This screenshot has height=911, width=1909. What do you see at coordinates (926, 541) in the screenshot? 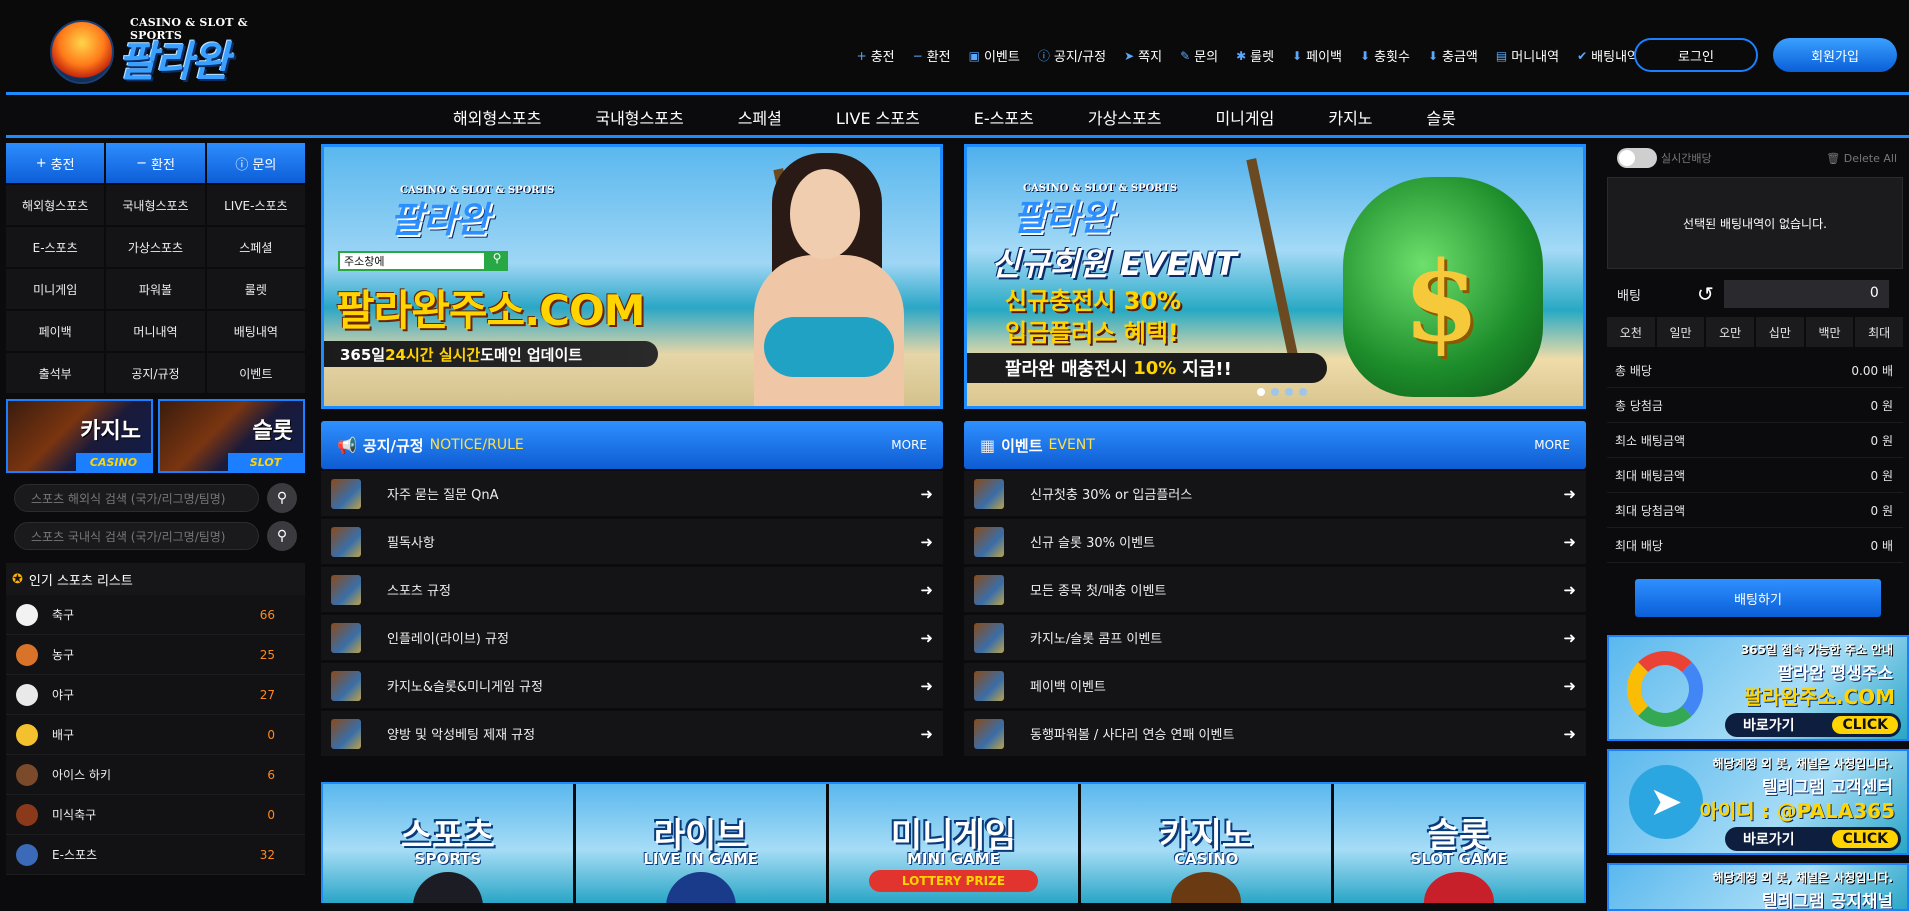
I see `arrow-right-icon: ➜` at bounding box center [926, 541].